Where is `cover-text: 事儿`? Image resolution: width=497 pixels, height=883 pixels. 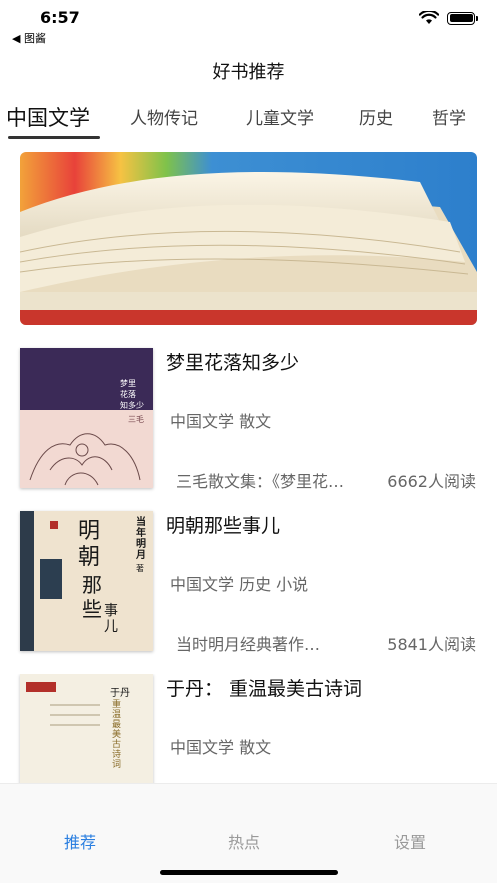 cover-text: 事儿 is located at coordinates (111, 619).